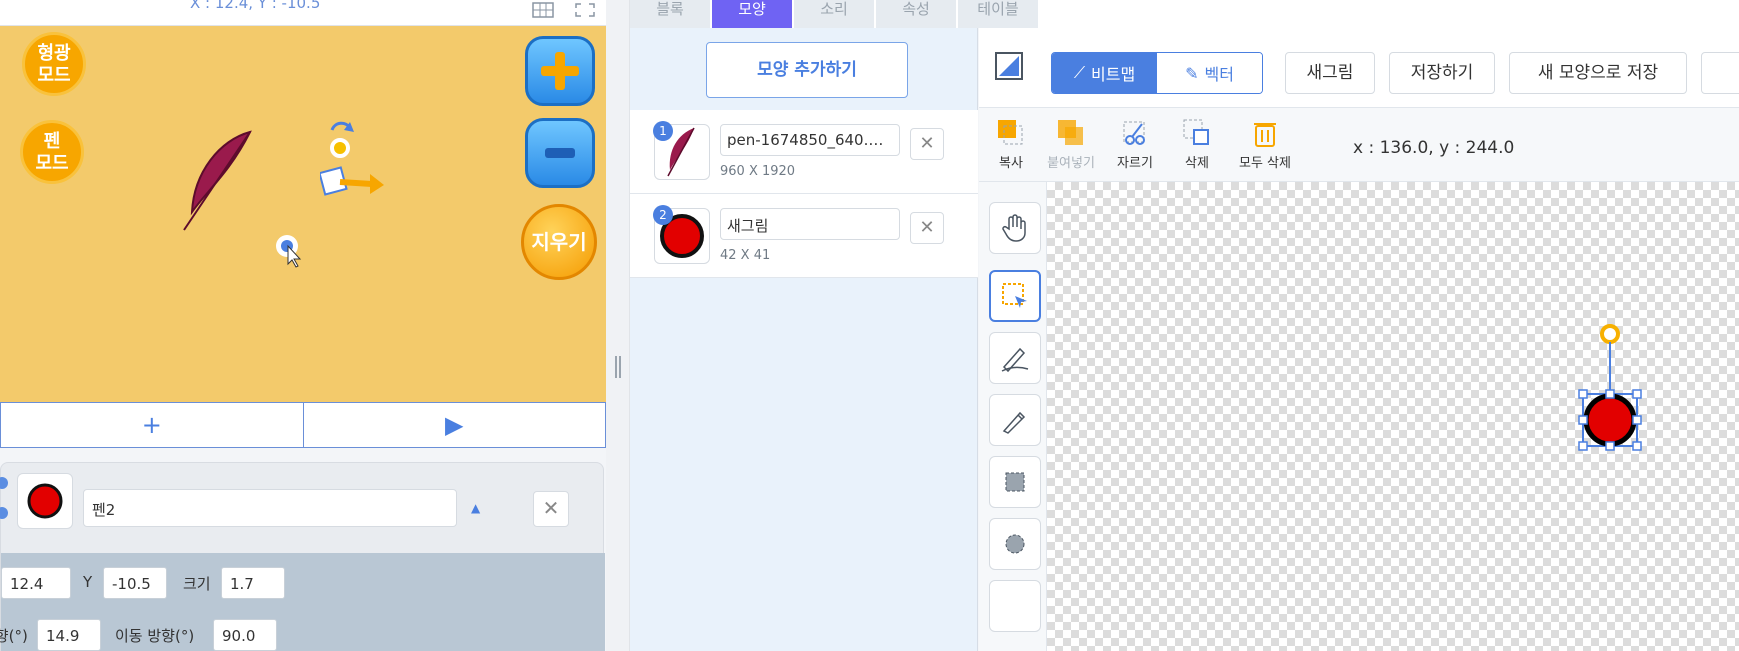  What do you see at coordinates (245, 635) in the screenshot?
I see `move-direction-value-field: 90.0` at bounding box center [245, 635].